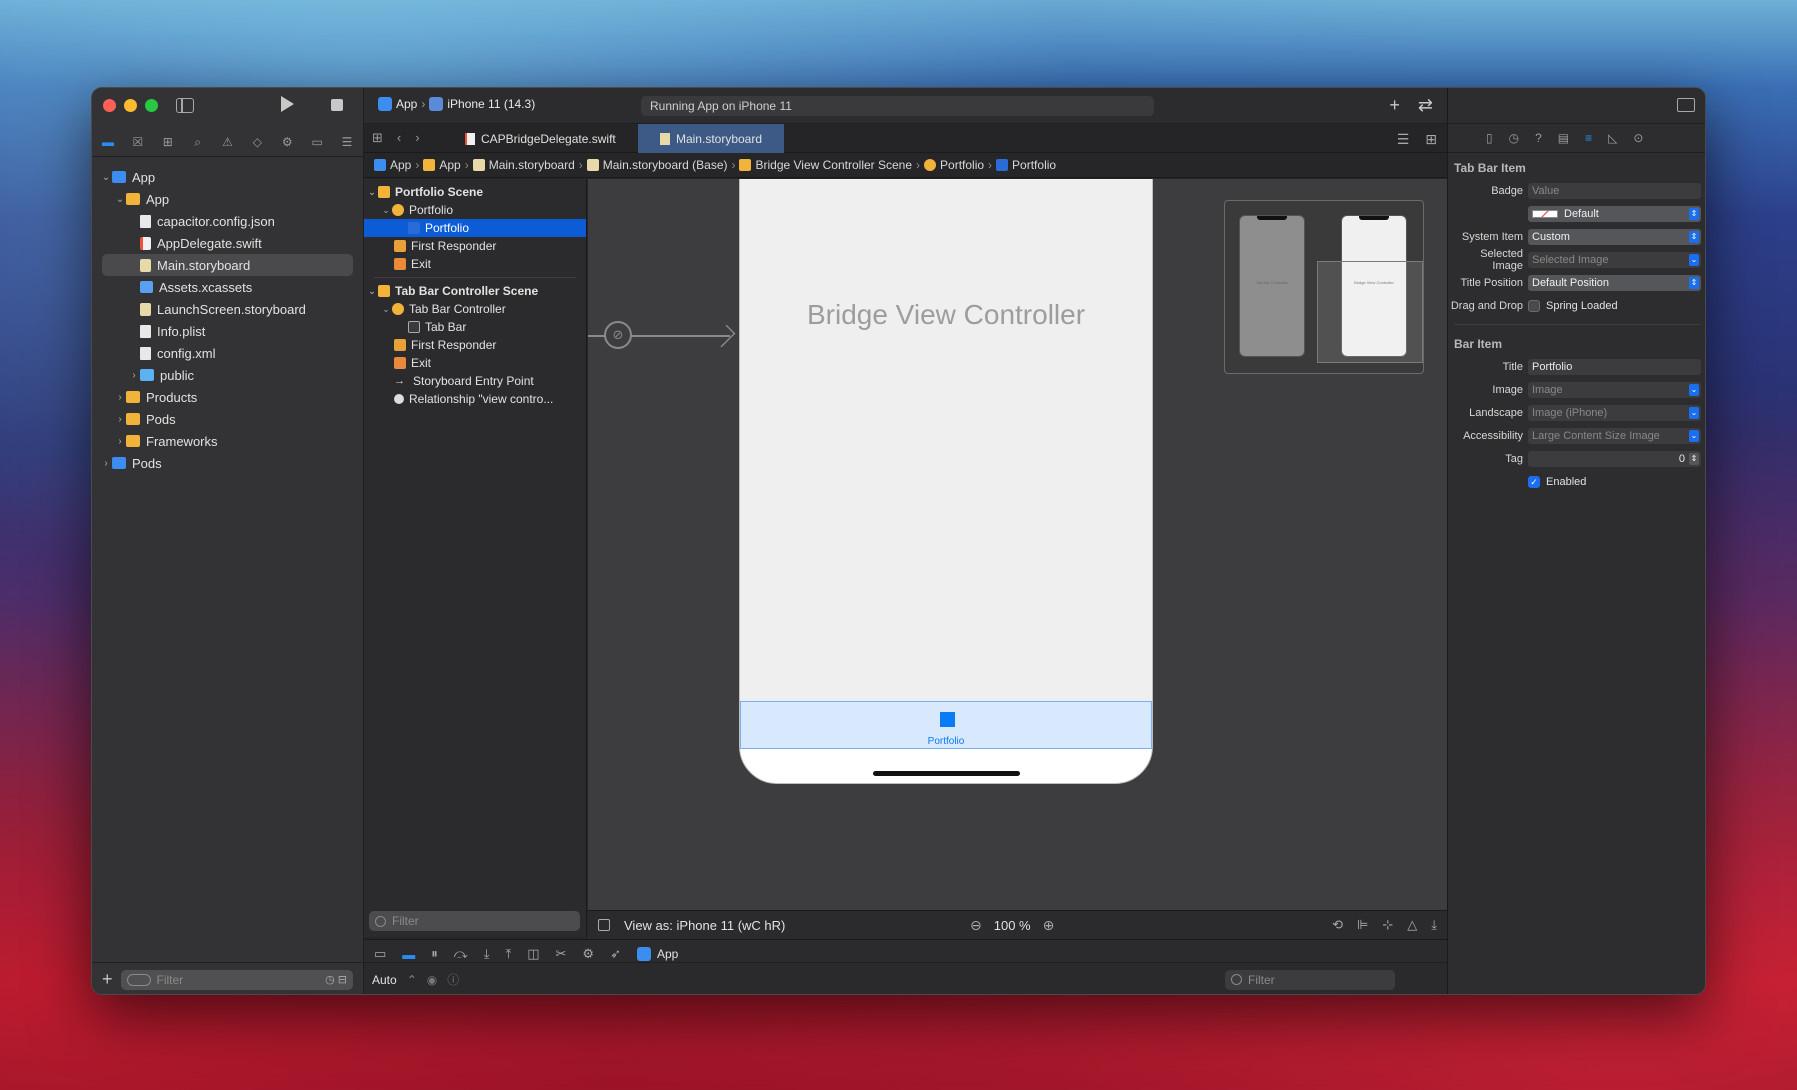 The image size is (1797, 1090). What do you see at coordinates (399, 138) in the screenshot?
I see `back-icon: ‹` at bounding box center [399, 138].